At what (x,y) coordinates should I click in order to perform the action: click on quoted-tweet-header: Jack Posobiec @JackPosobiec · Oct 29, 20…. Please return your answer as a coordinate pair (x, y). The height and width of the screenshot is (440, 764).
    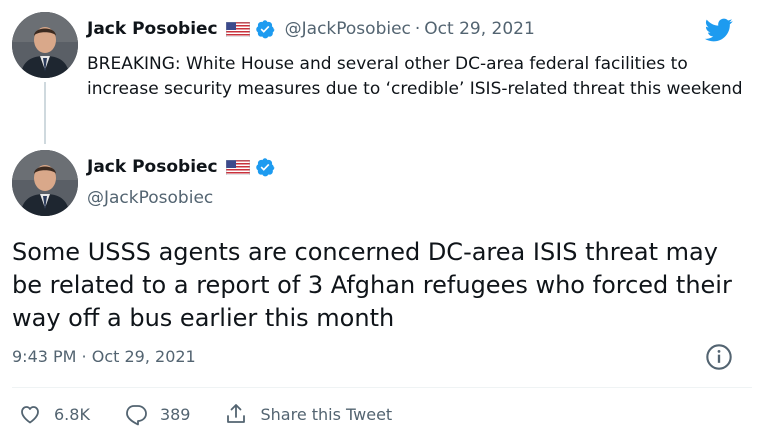
    Looking at the image, I should click on (311, 29).